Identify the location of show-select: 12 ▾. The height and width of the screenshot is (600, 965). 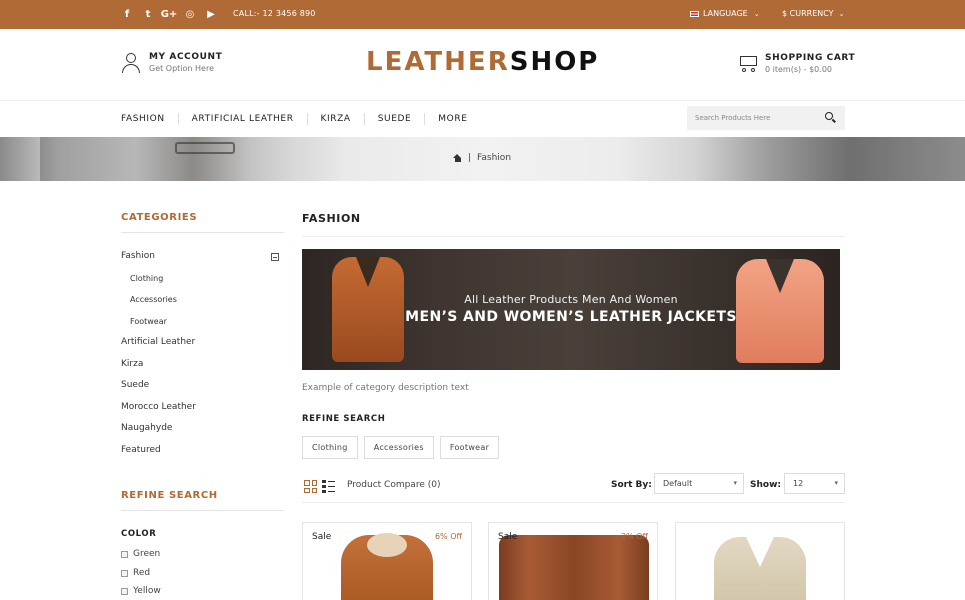
(814, 483).